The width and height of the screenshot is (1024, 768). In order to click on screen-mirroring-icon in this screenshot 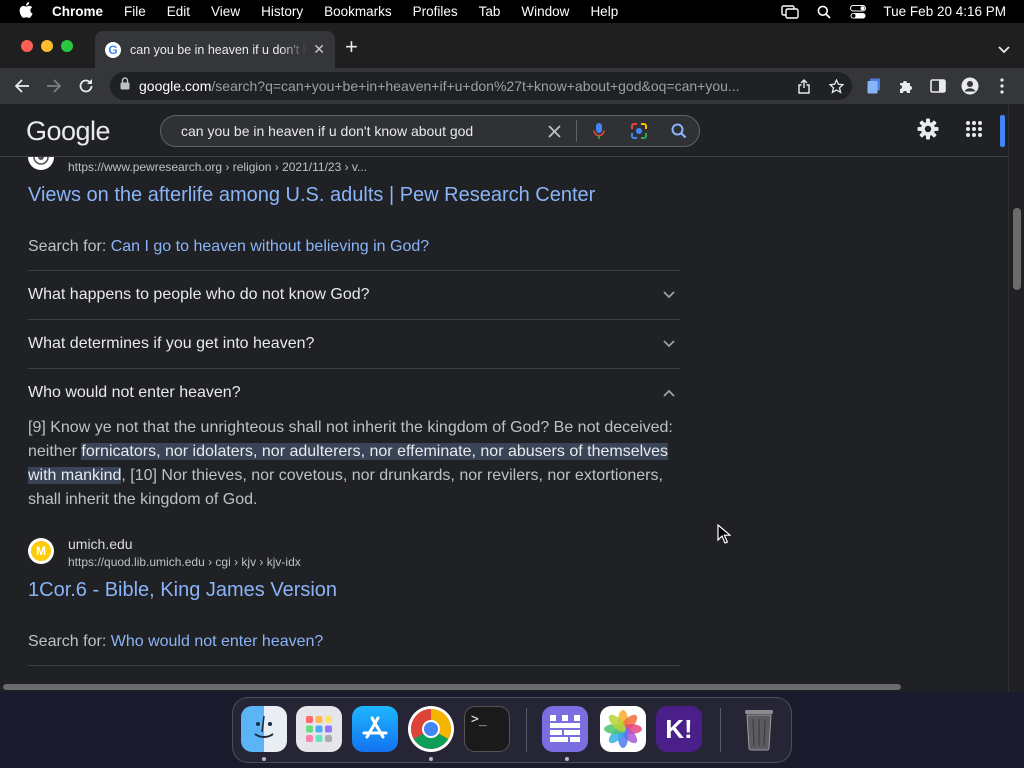, I will do `click(790, 11)`.